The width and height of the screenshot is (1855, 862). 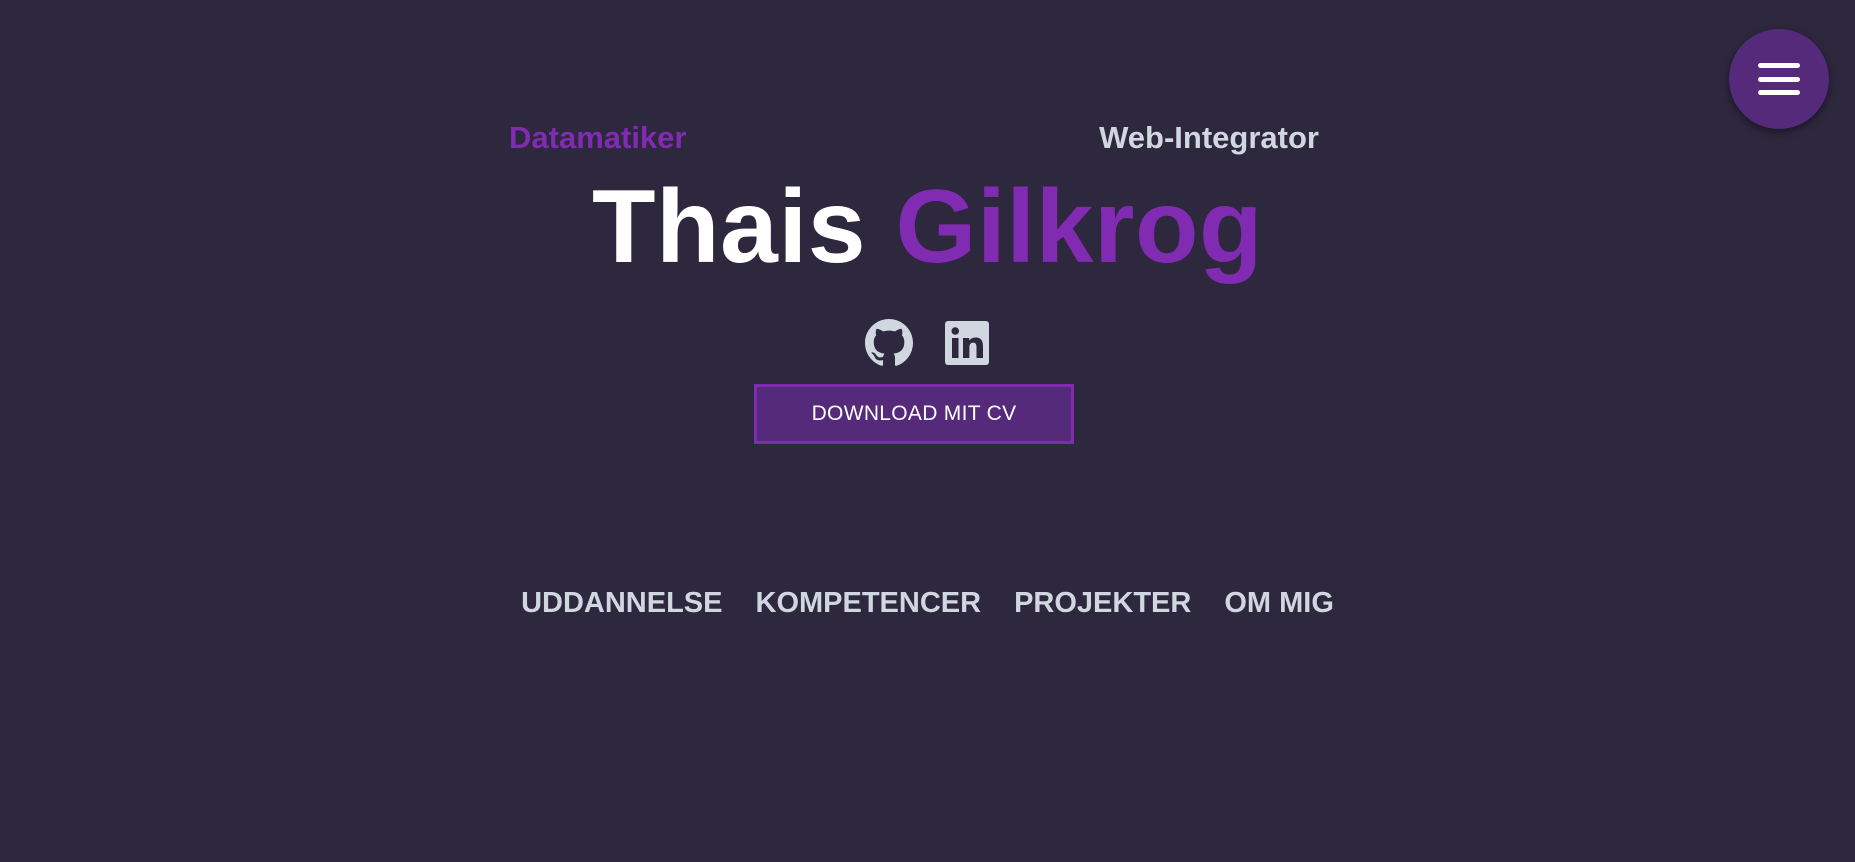 I want to click on nav-item-om-mig: OM MIG, so click(x=1279, y=603).